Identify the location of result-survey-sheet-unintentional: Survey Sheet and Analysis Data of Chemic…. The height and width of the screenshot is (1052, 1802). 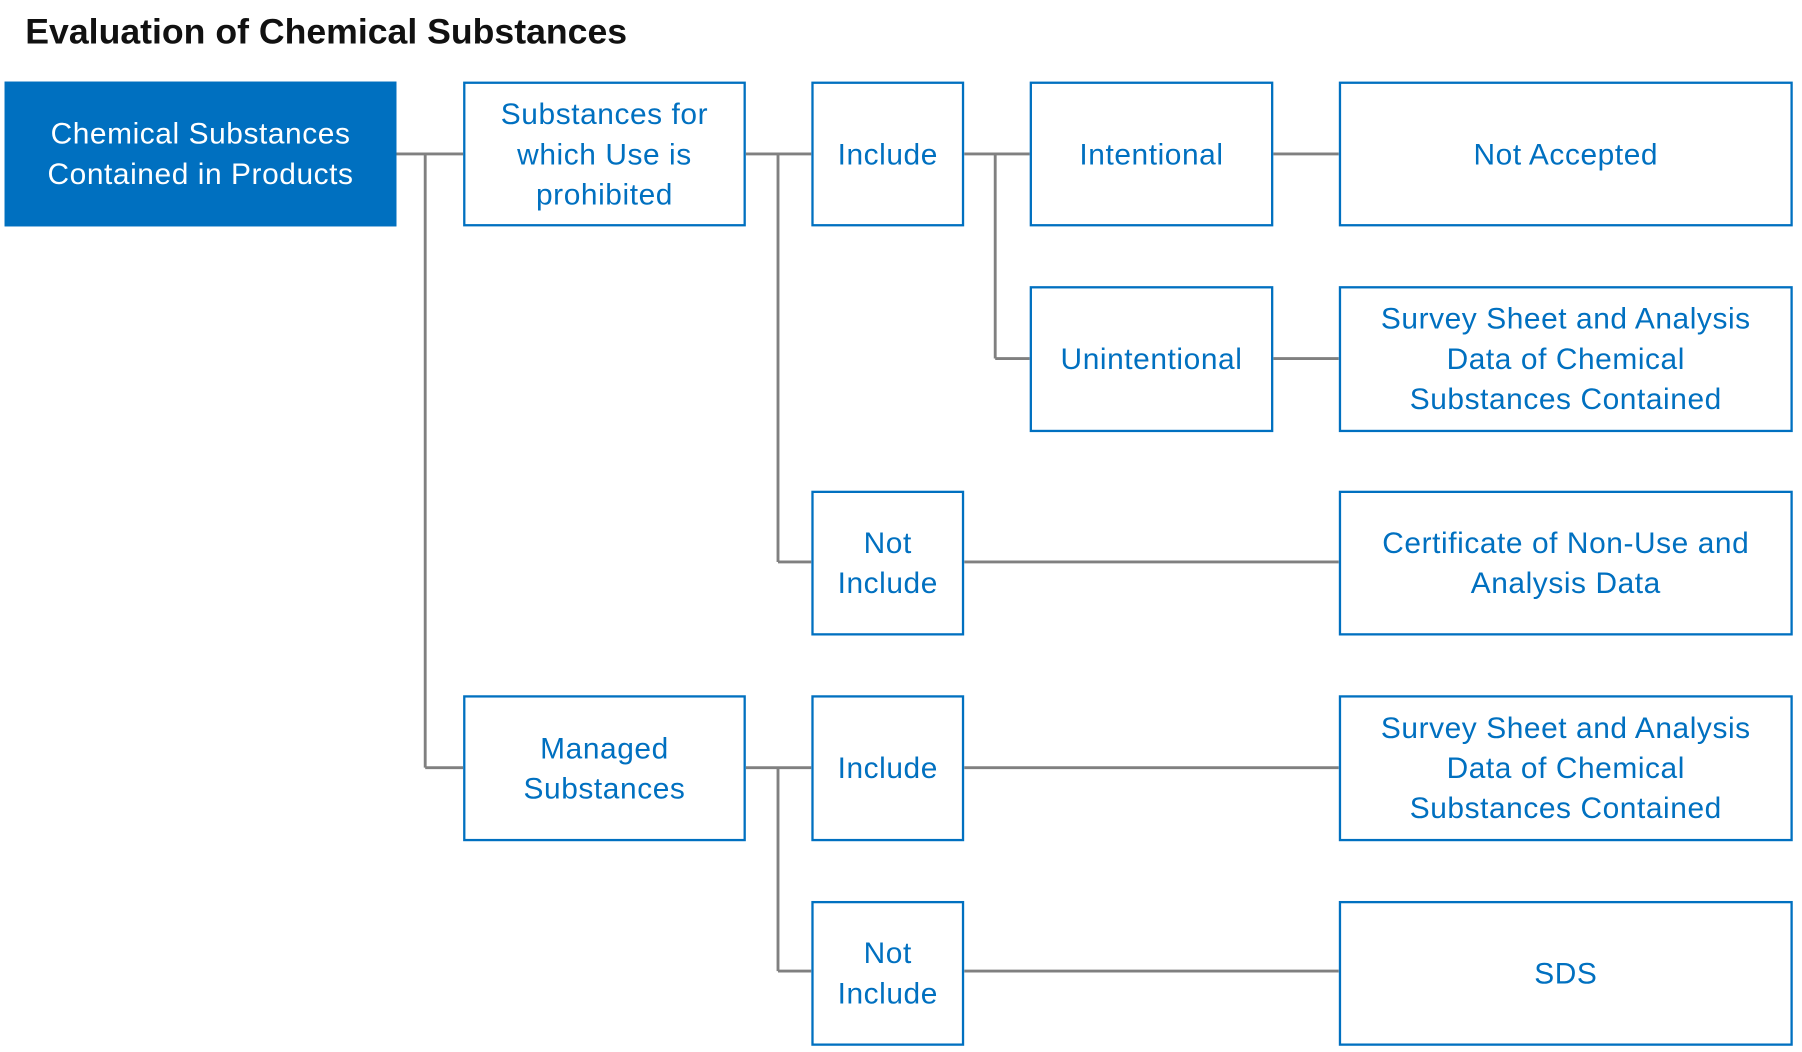
(1565, 359).